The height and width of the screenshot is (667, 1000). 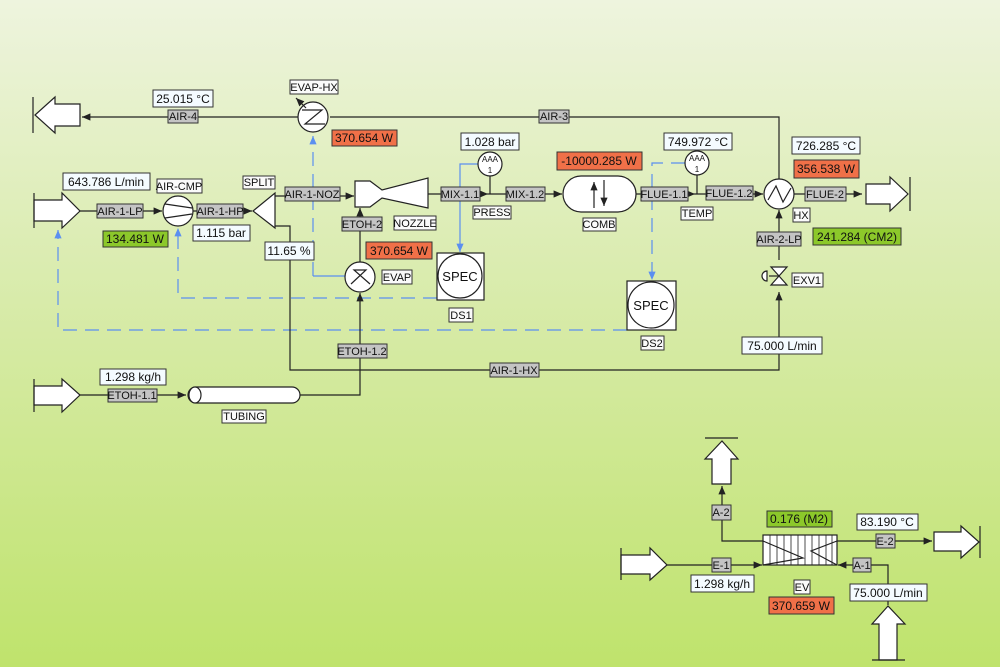 I want to click on svg-text: FLUE-2, so click(x=825, y=195).